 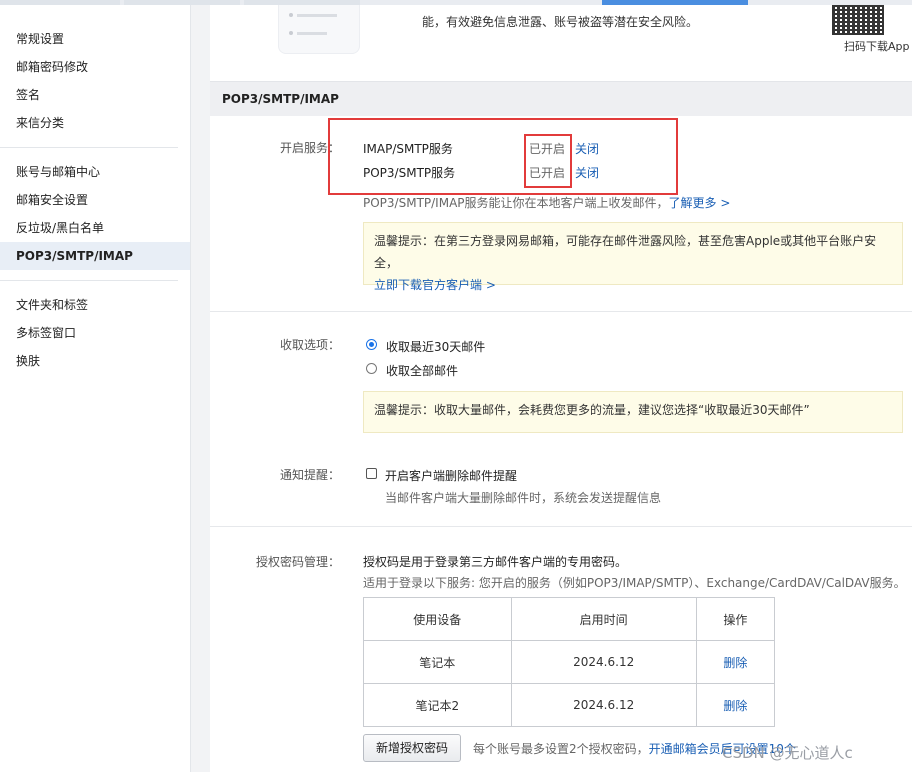 What do you see at coordinates (560, 22) in the screenshot?
I see `promo-text: 能，有效避免信息泄露、账号被盗等潜在安全风险。` at bounding box center [560, 22].